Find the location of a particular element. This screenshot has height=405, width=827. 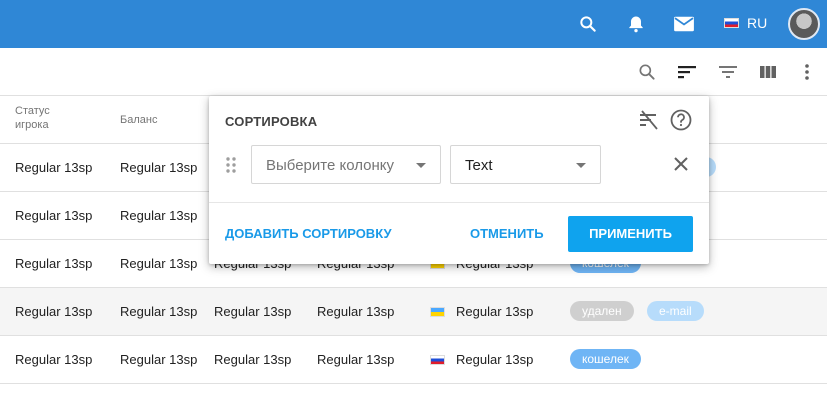

apply-button: ПРИМЕНИТЬ is located at coordinates (630, 234).